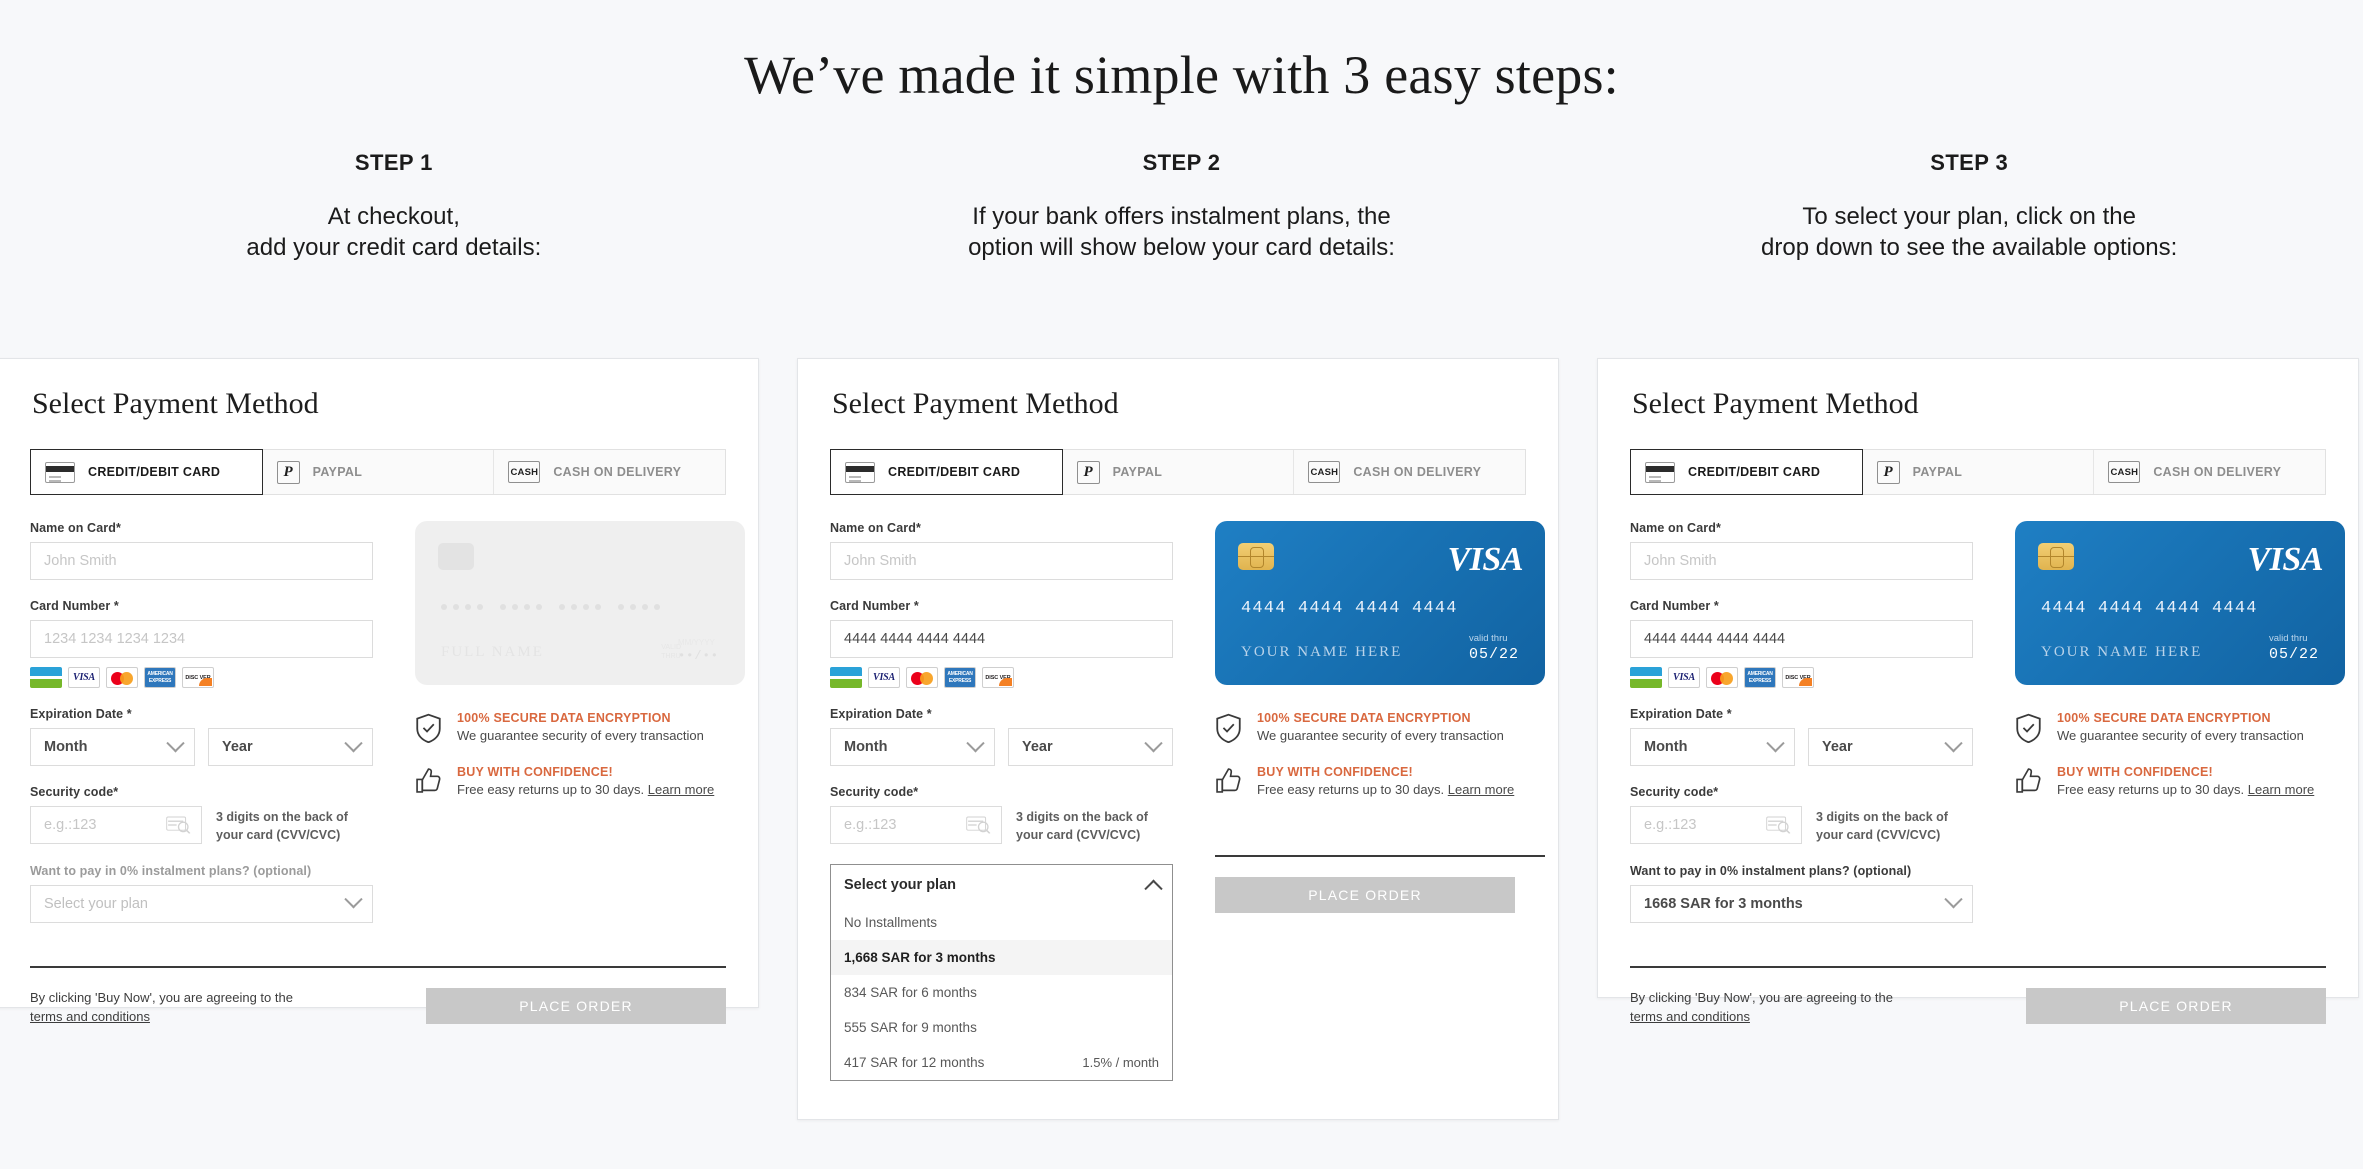 This screenshot has width=2363, height=1169. I want to click on panel-1-year-select: Year, so click(290, 747).